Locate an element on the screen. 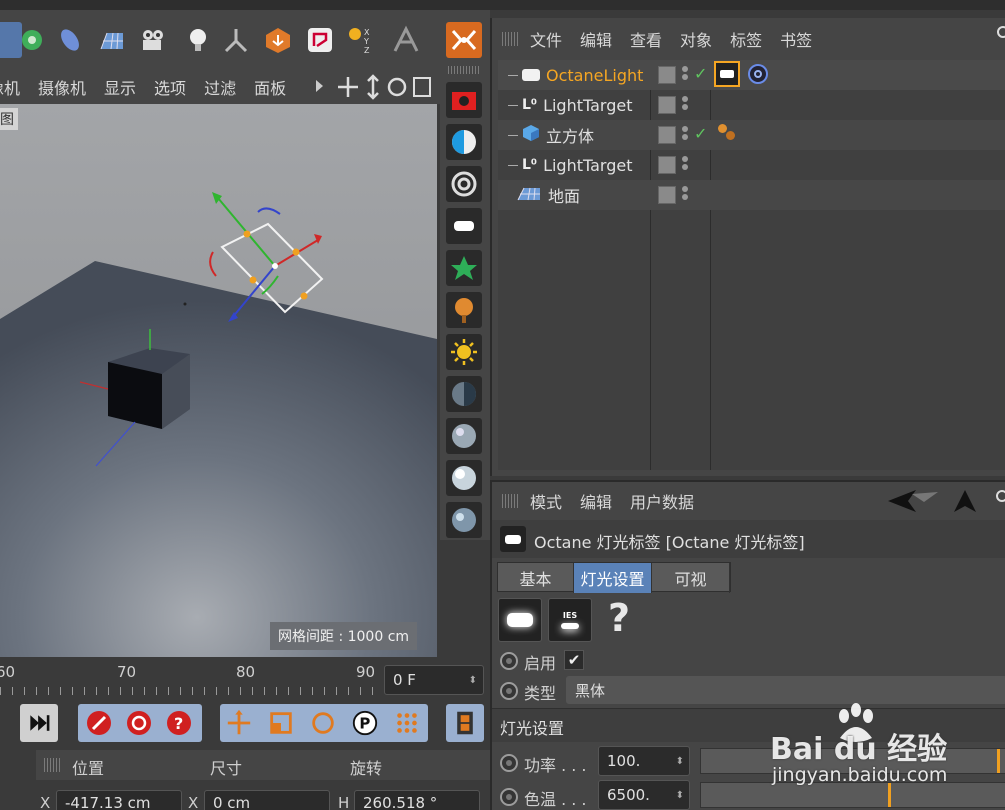  om-menu-object: 对象 is located at coordinates (696, 39).